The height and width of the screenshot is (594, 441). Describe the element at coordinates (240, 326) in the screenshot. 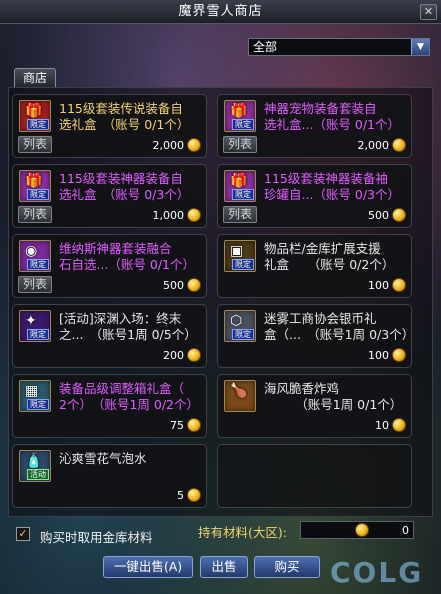

I see `coin-box-icon: ⬡ 限定` at that location.